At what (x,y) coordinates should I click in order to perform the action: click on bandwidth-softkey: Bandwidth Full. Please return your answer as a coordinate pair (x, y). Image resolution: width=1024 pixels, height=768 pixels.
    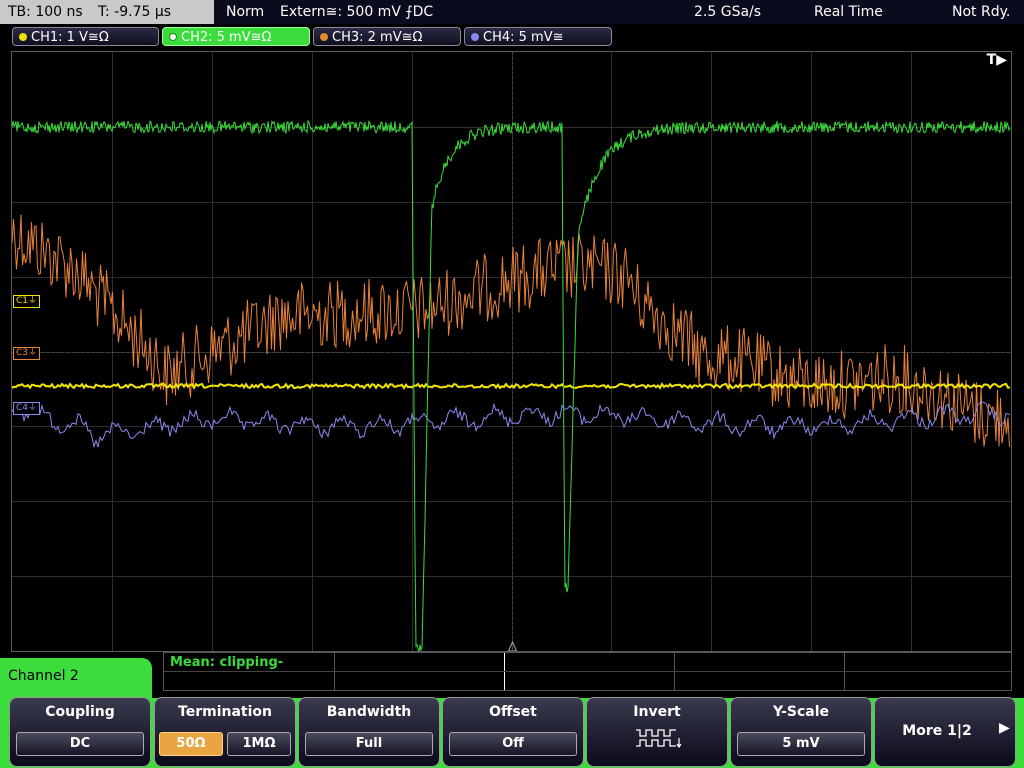
    Looking at the image, I should click on (369, 732).